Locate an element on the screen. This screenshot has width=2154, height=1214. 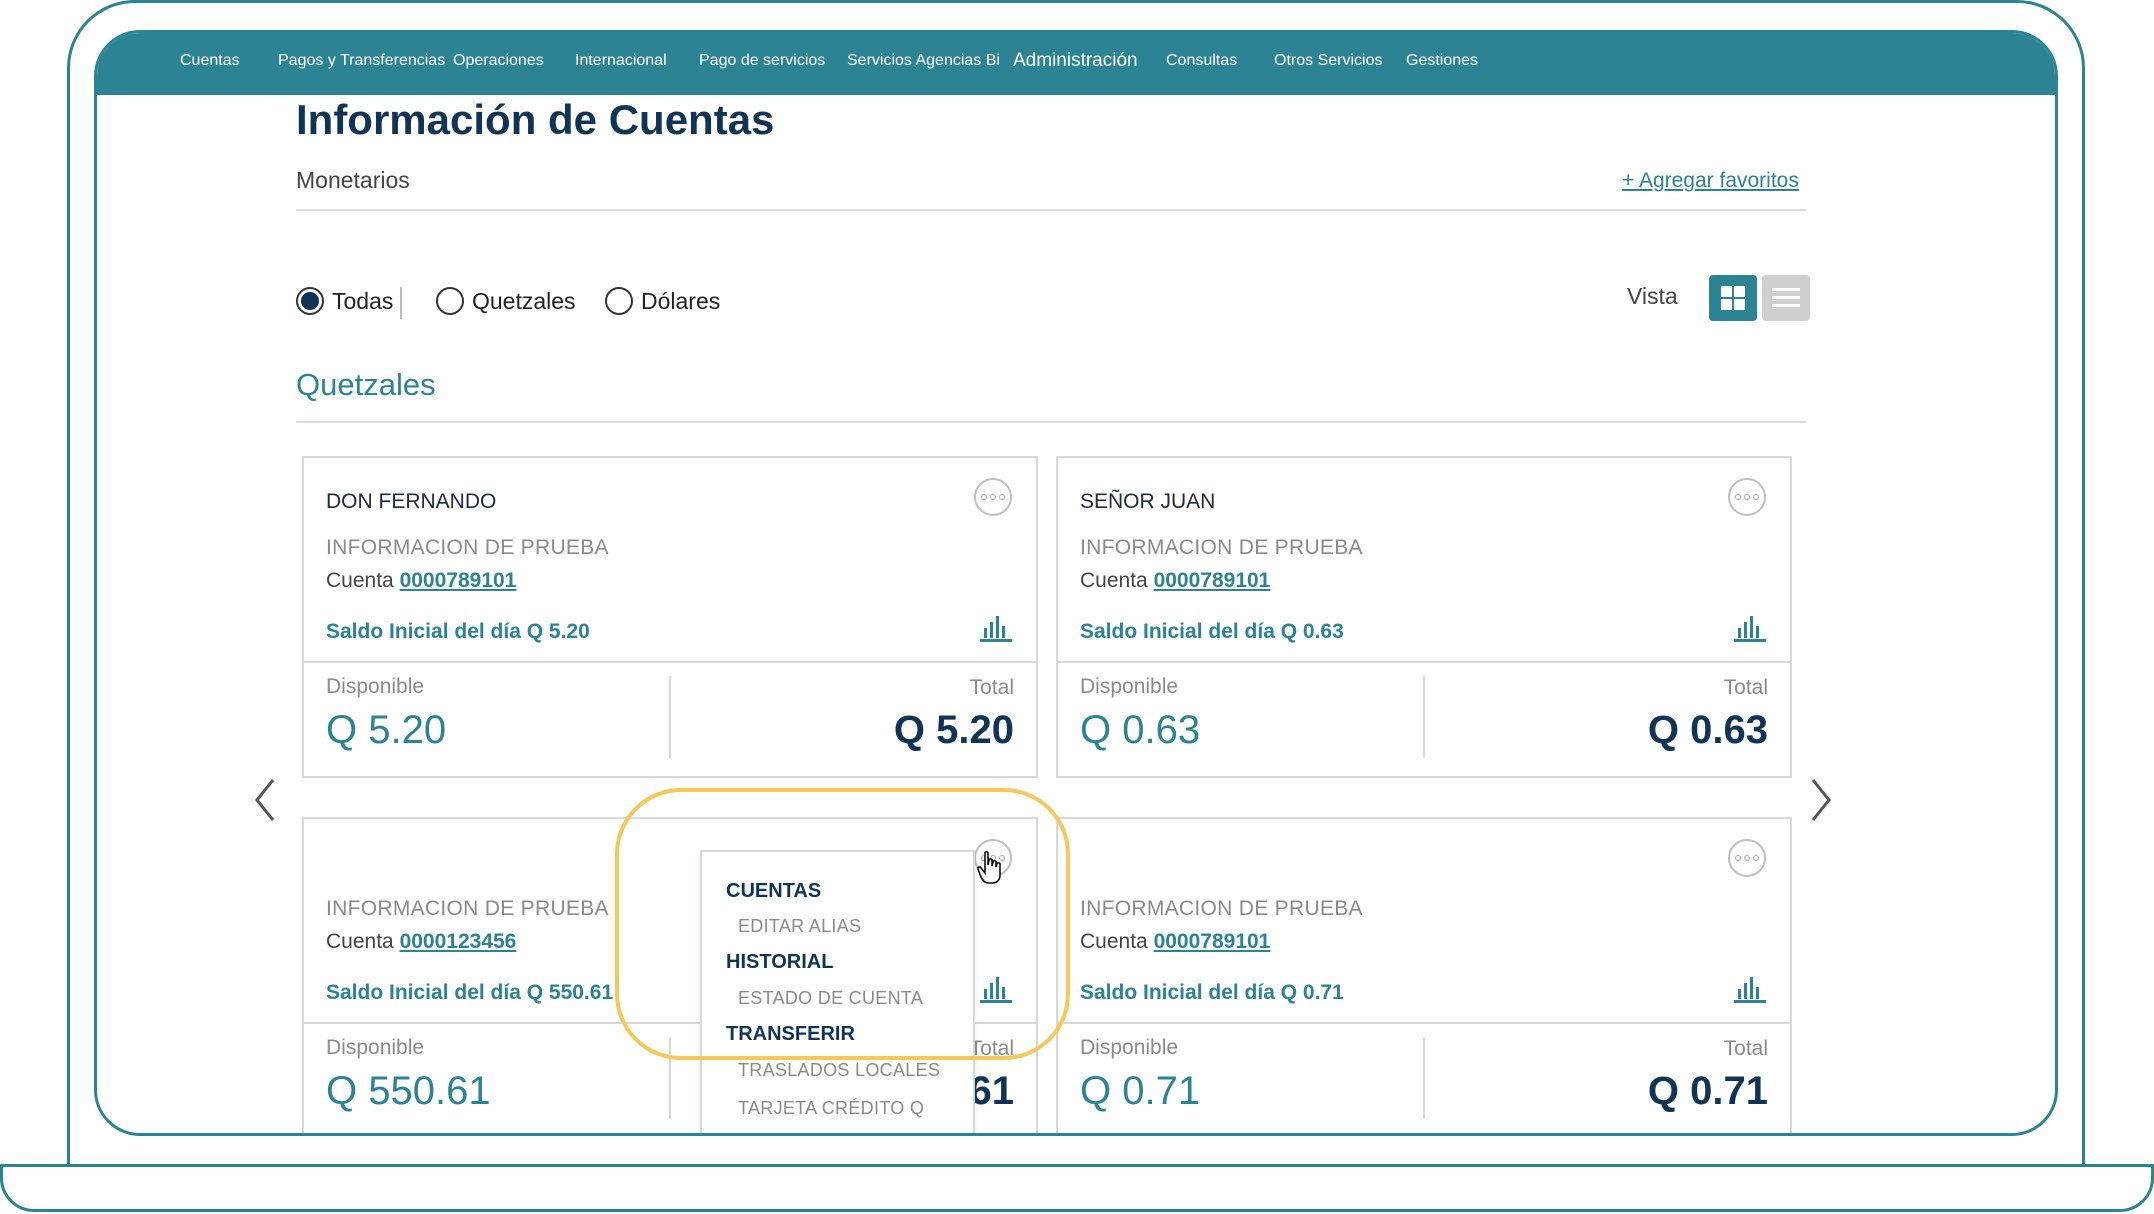
radio-label: Todas is located at coordinates (363, 300).